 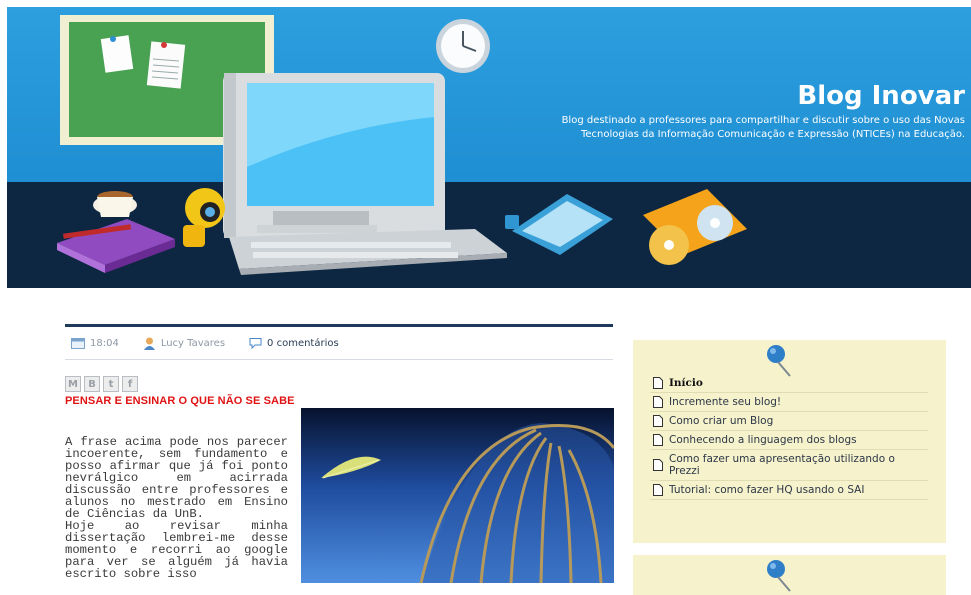 I want to click on page-link-linguagem: Conhecendo a linguagem dos blogs, so click(x=789, y=440).